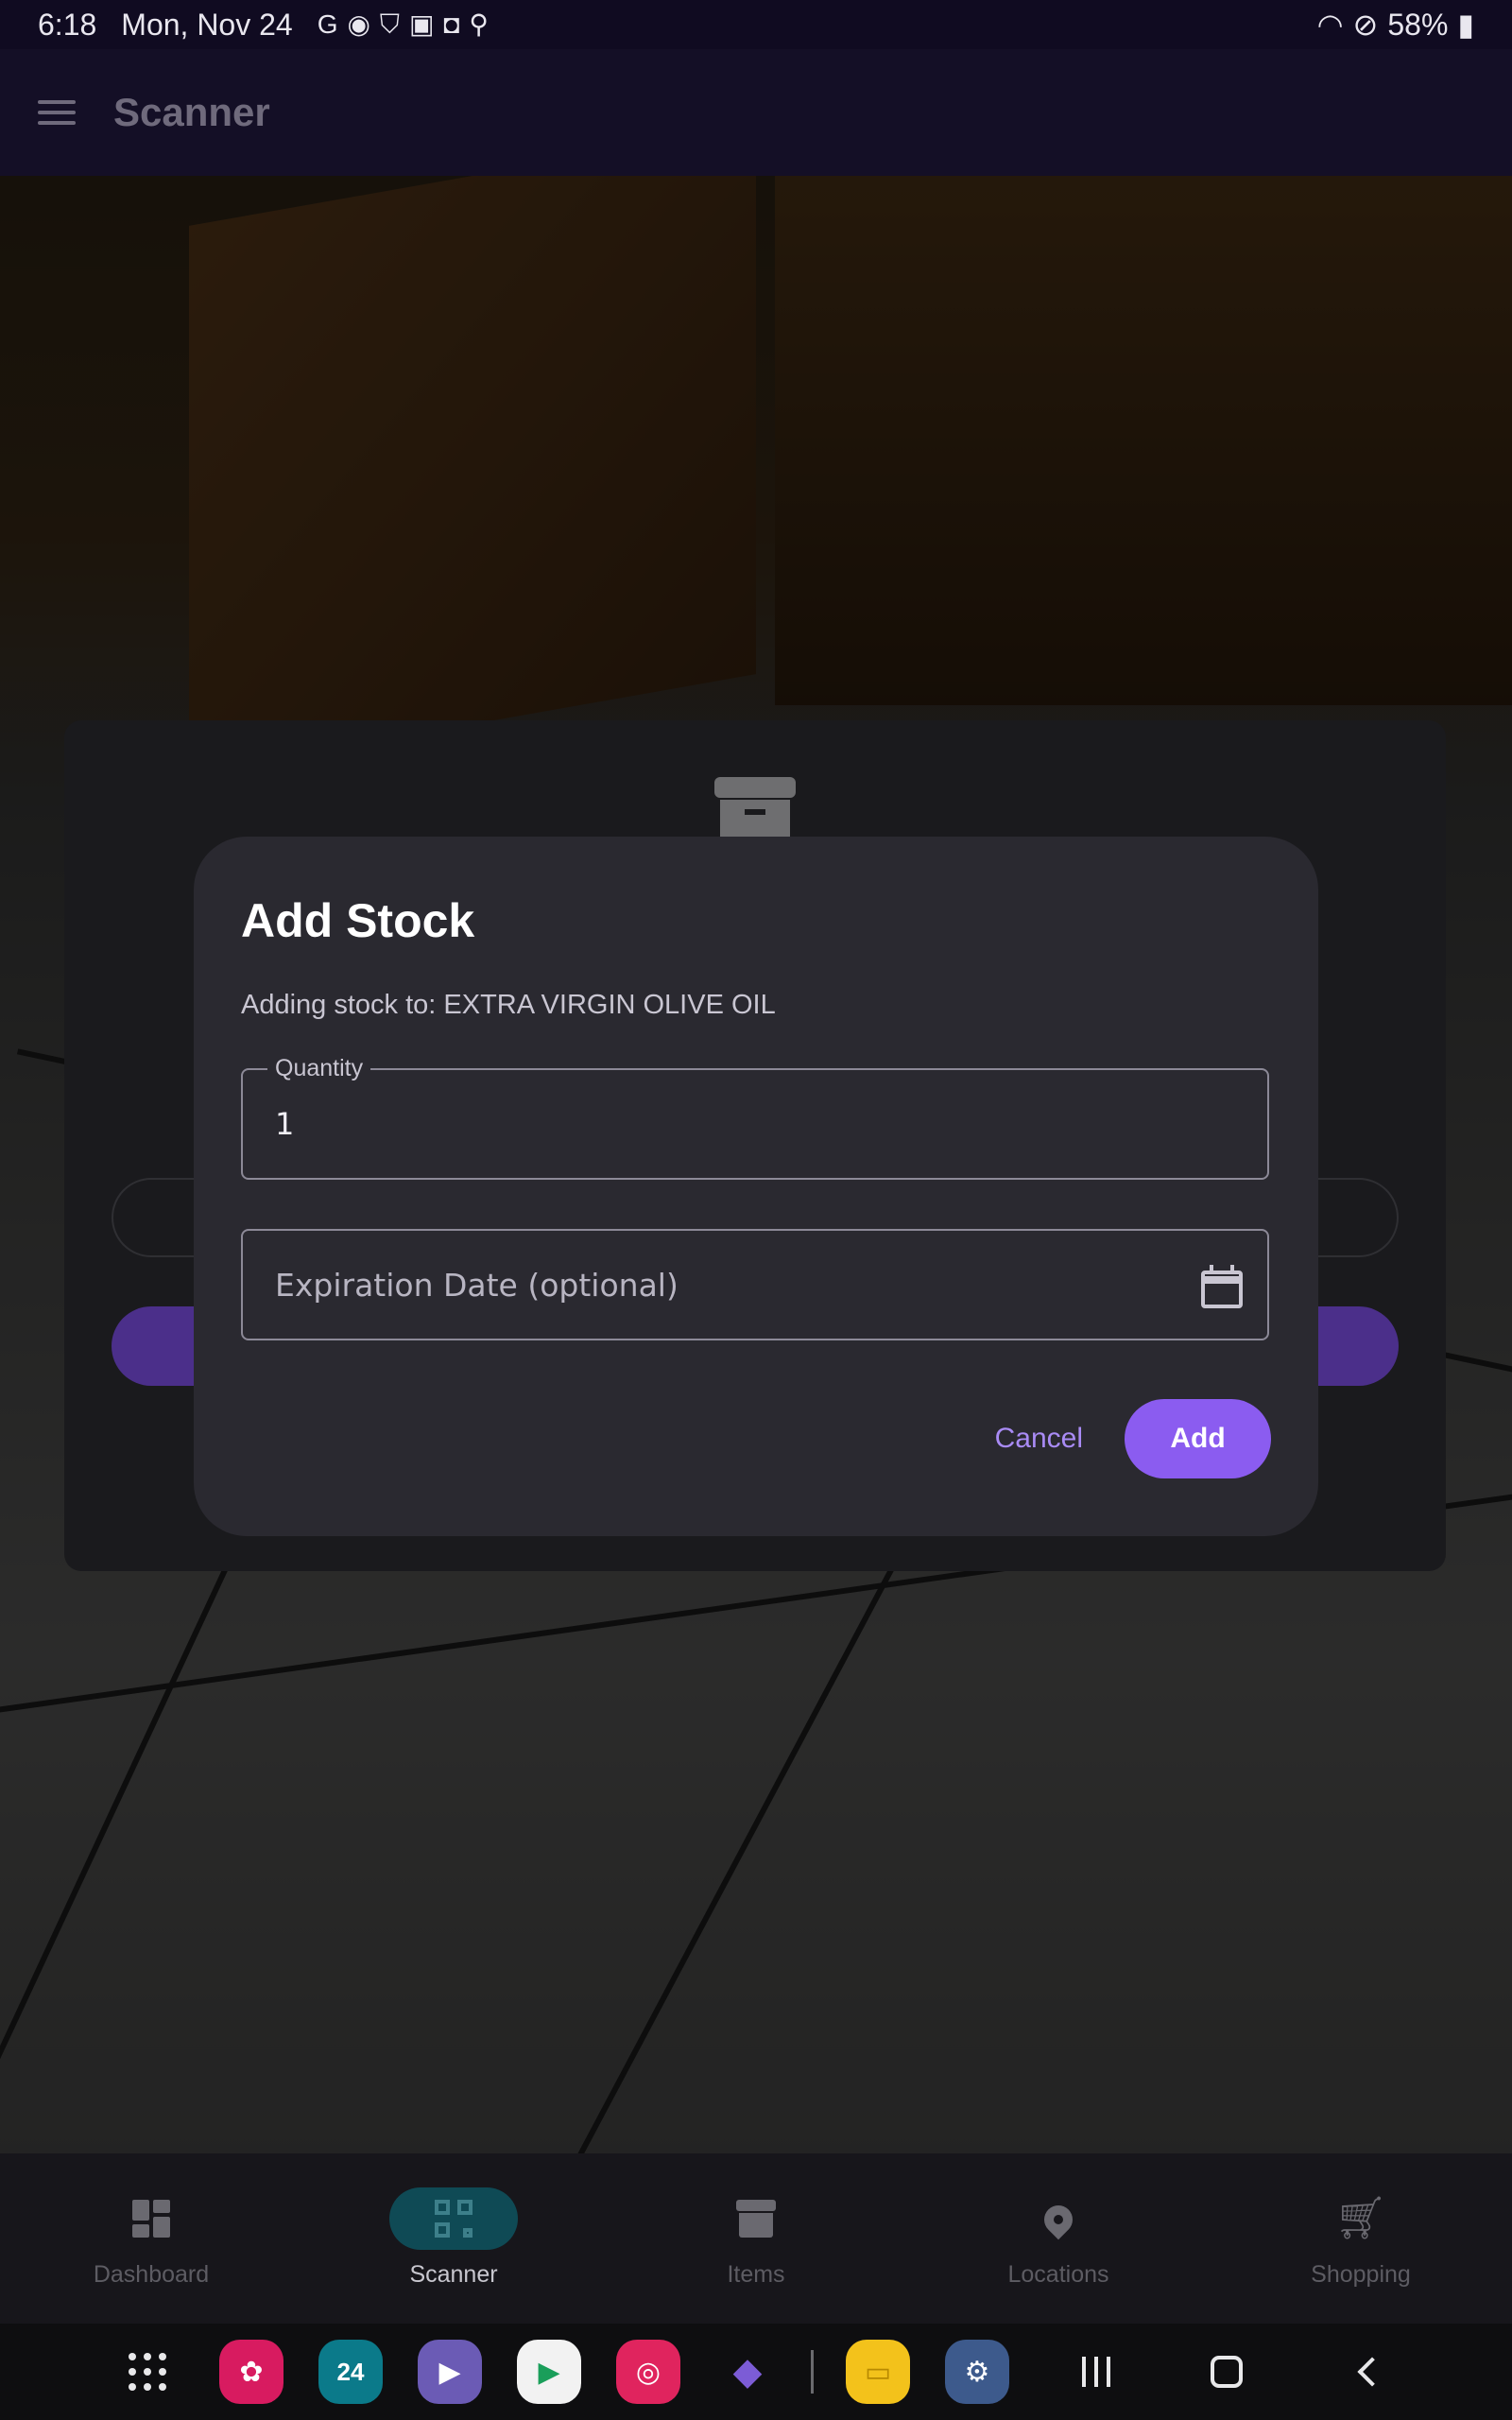  Describe the element at coordinates (450, 2372) in the screenshot. I see `video-player-icon: ▶` at that location.